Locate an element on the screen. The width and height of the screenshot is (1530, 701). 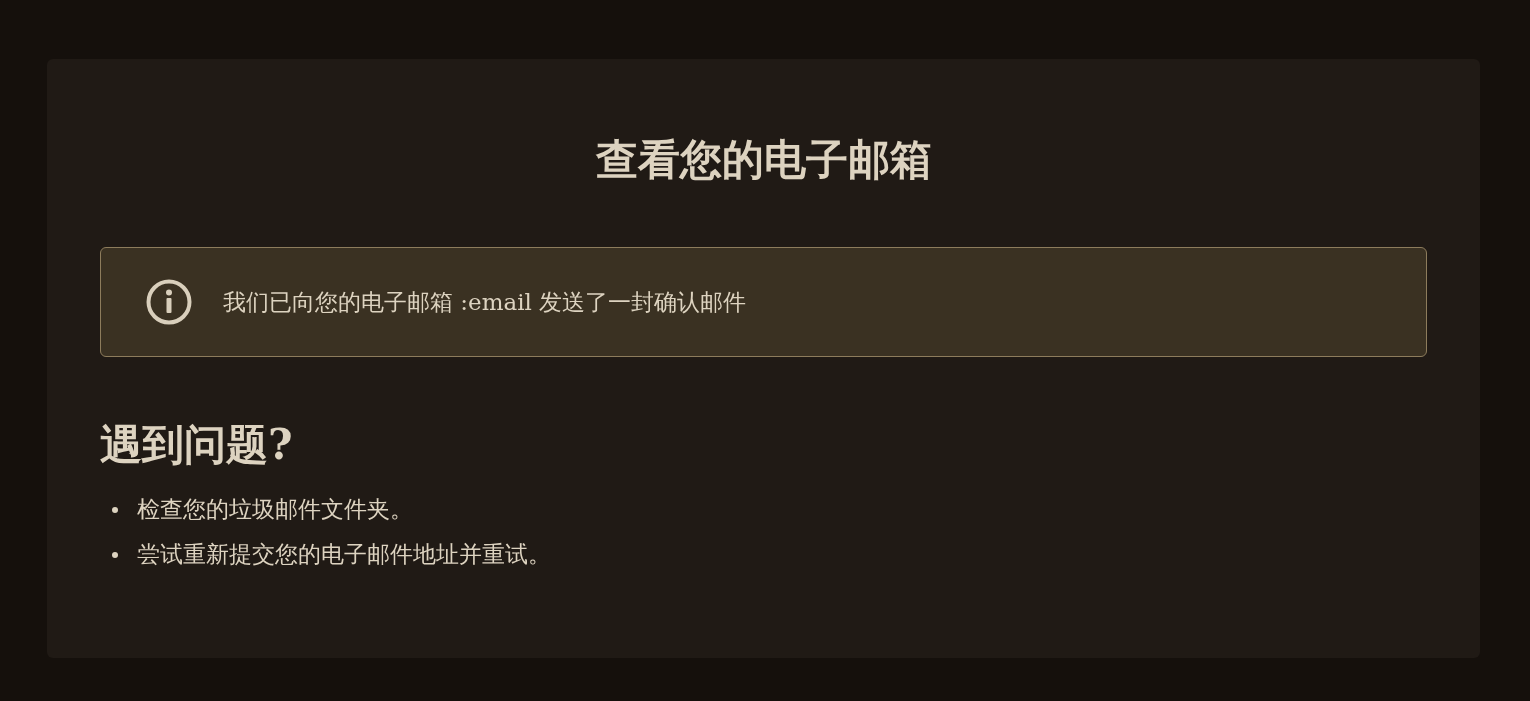
alert-message: 我们已向您的电子邮箱 :email 发送了一封确认邮件 is located at coordinates (485, 302).